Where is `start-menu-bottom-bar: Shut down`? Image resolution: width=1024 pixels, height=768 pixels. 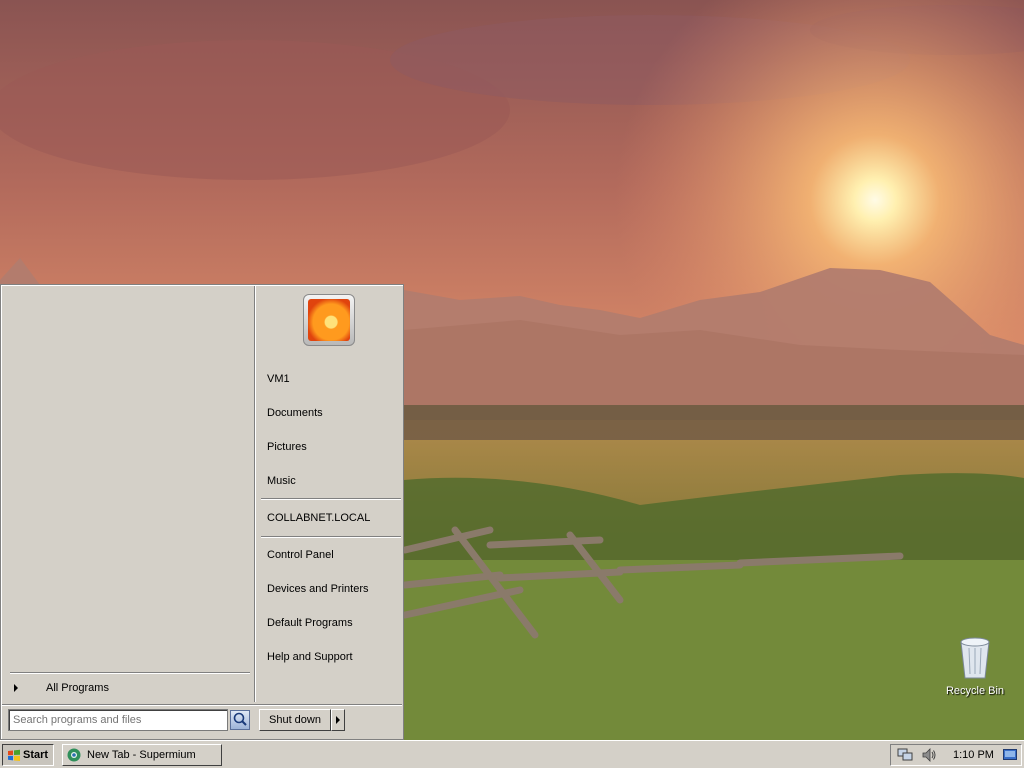
start-menu-bottom-bar: Shut down is located at coordinates (202, 721).